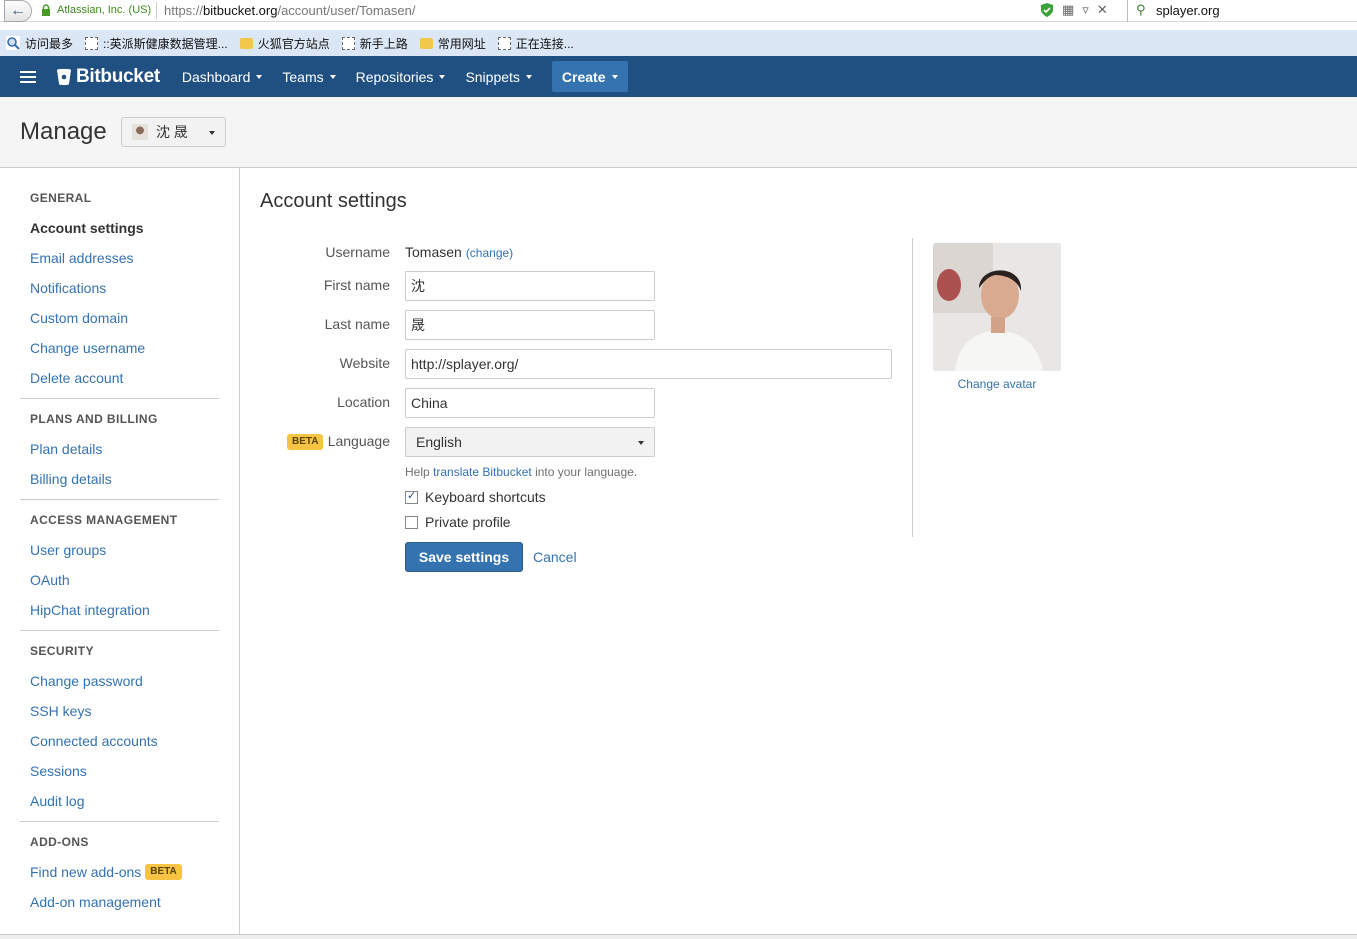 This screenshot has height=939, width=1357. Describe the element at coordinates (119, 711) in the screenshot. I see `sidebar-item-ssh-keys: SSH keys` at that location.